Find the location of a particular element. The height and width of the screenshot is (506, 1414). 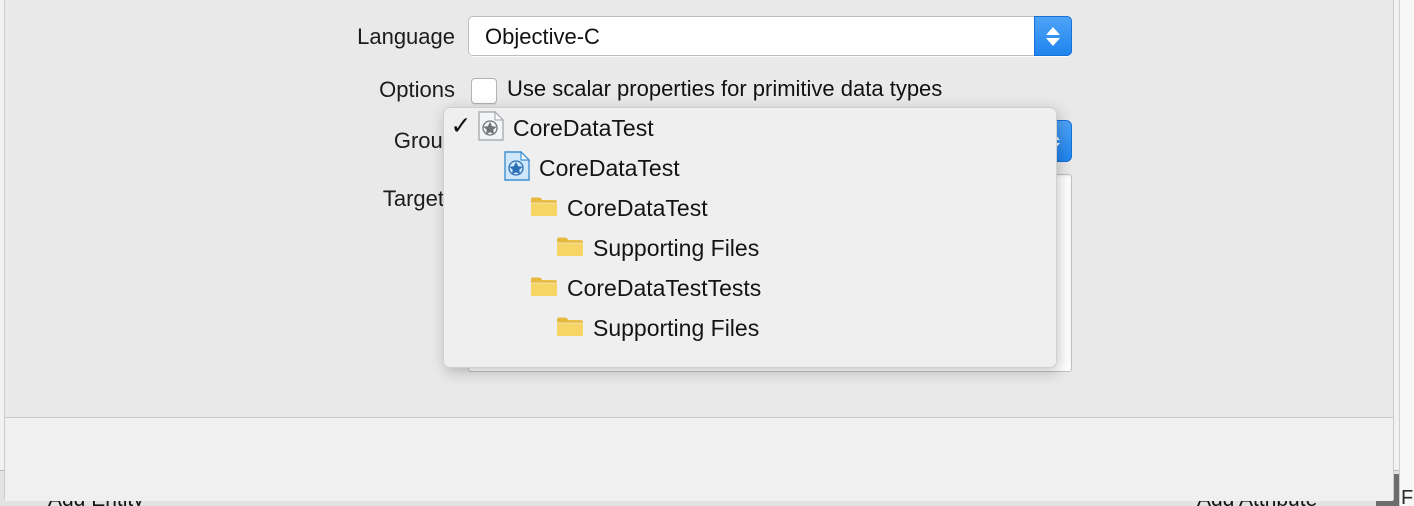

language-stepper is located at coordinates (1053, 36).